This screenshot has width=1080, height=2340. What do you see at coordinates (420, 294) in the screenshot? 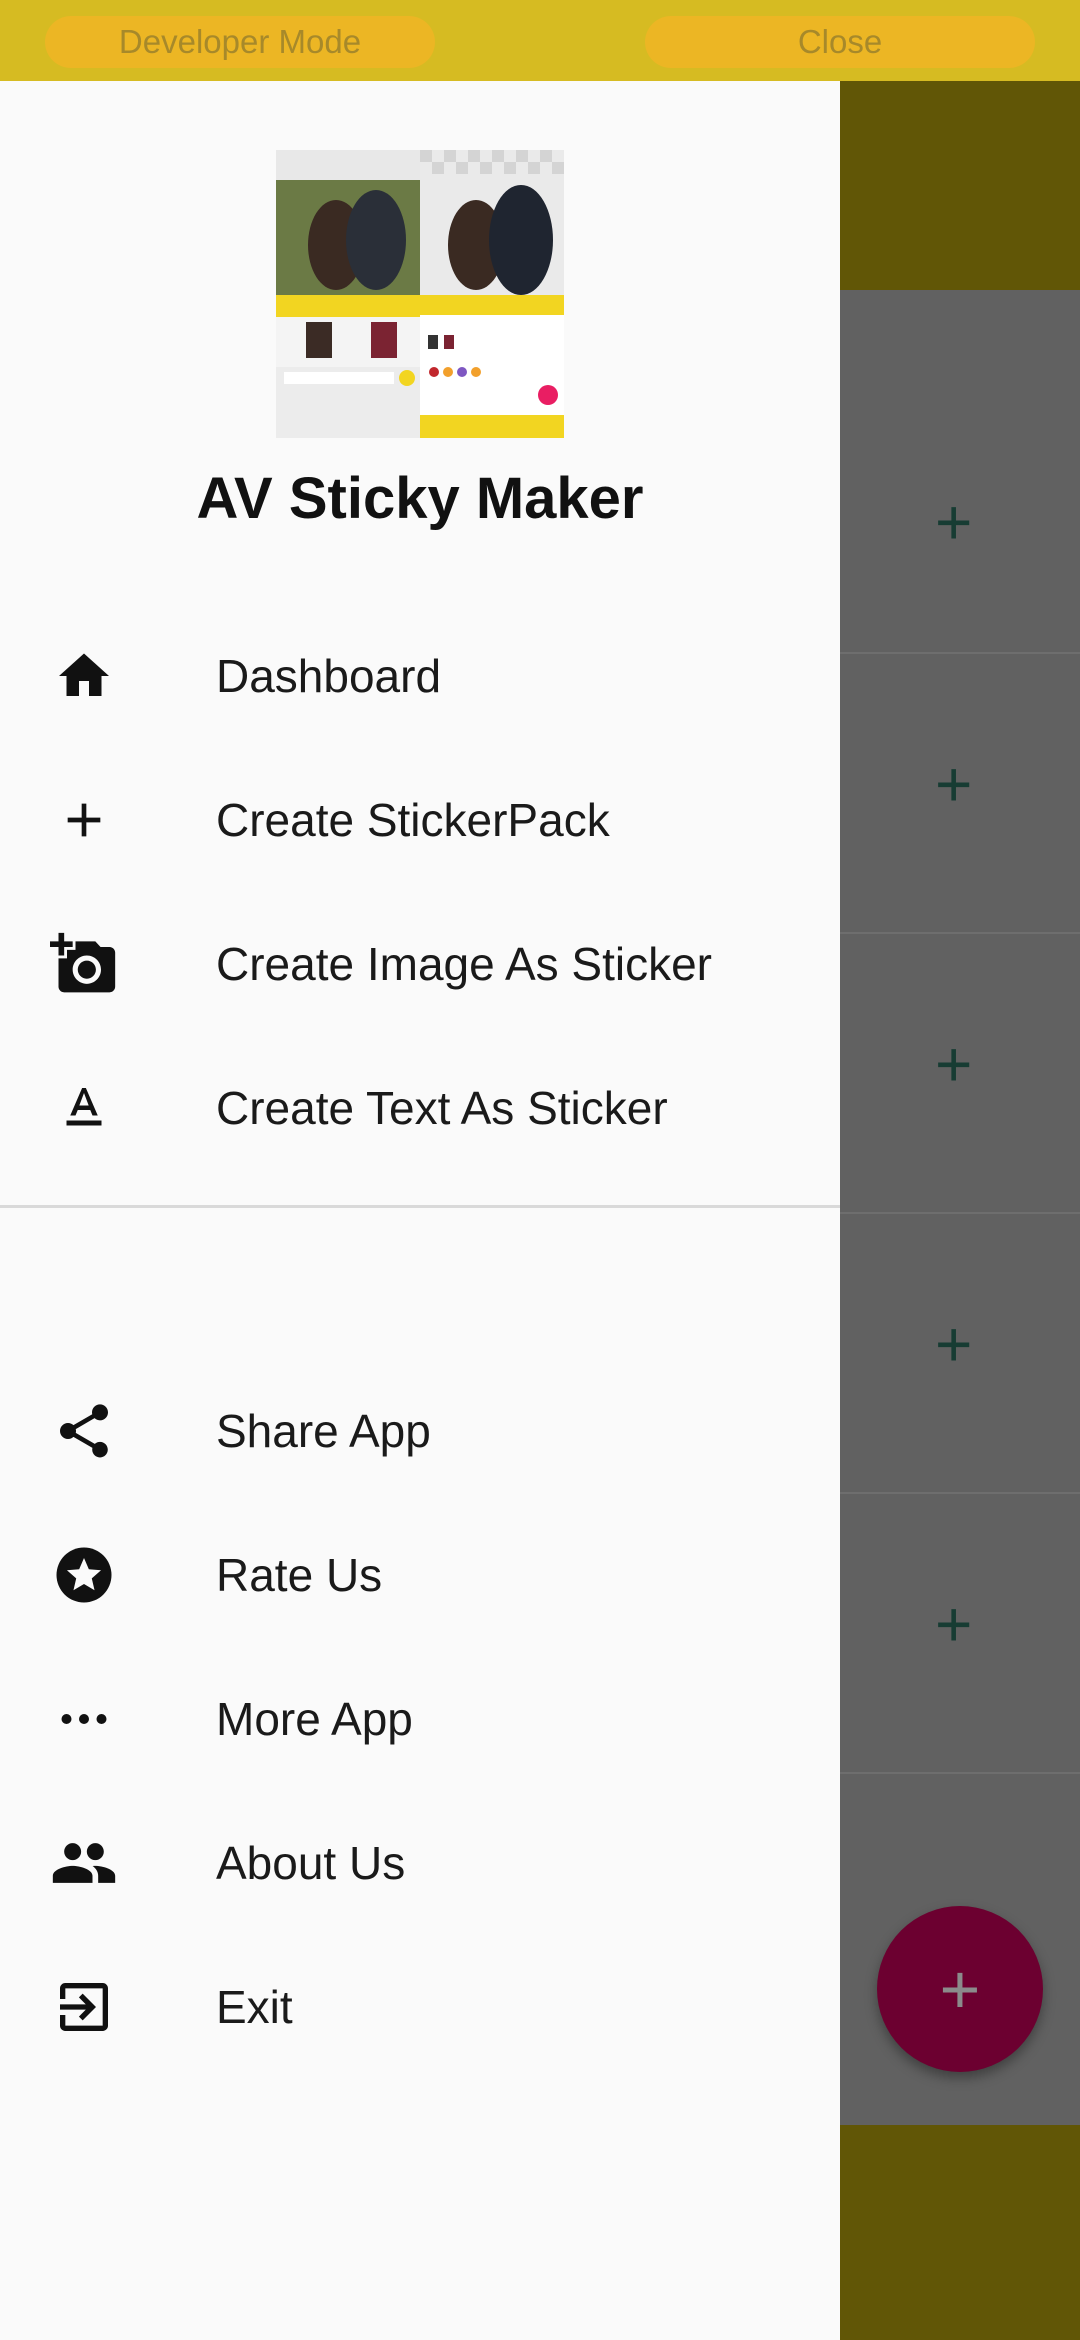
I see `app-logo` at bounding box center [420, 294].